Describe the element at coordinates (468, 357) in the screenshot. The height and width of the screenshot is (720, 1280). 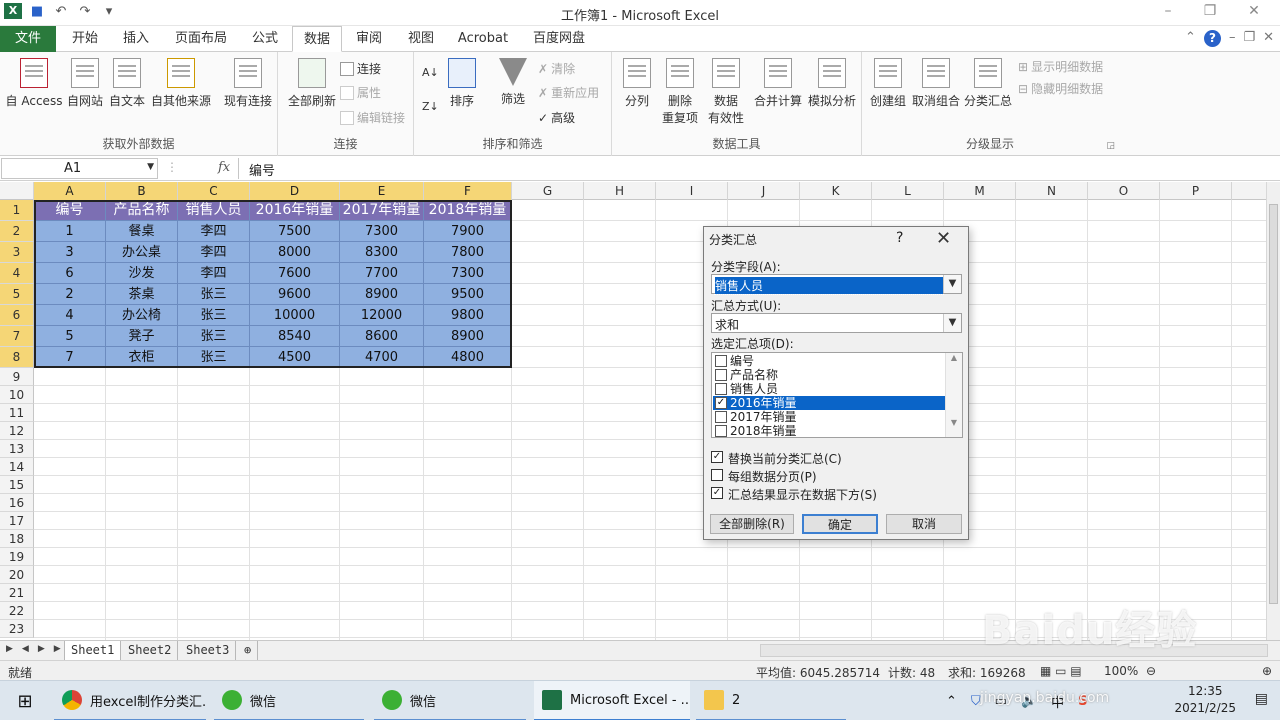
I see `table-cell: 4800` at that location.